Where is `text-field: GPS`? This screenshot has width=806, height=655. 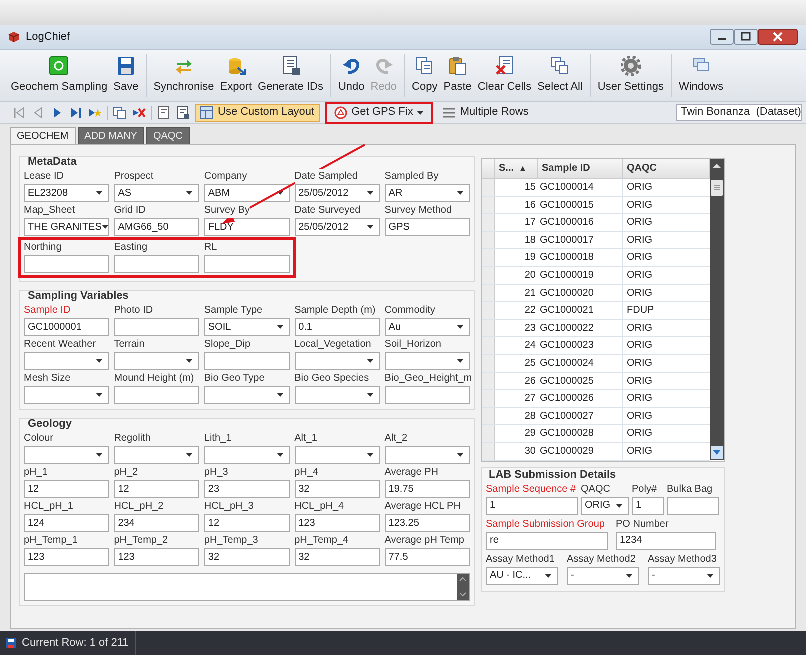 text-field: GPS is located at coordinates (427, 227).